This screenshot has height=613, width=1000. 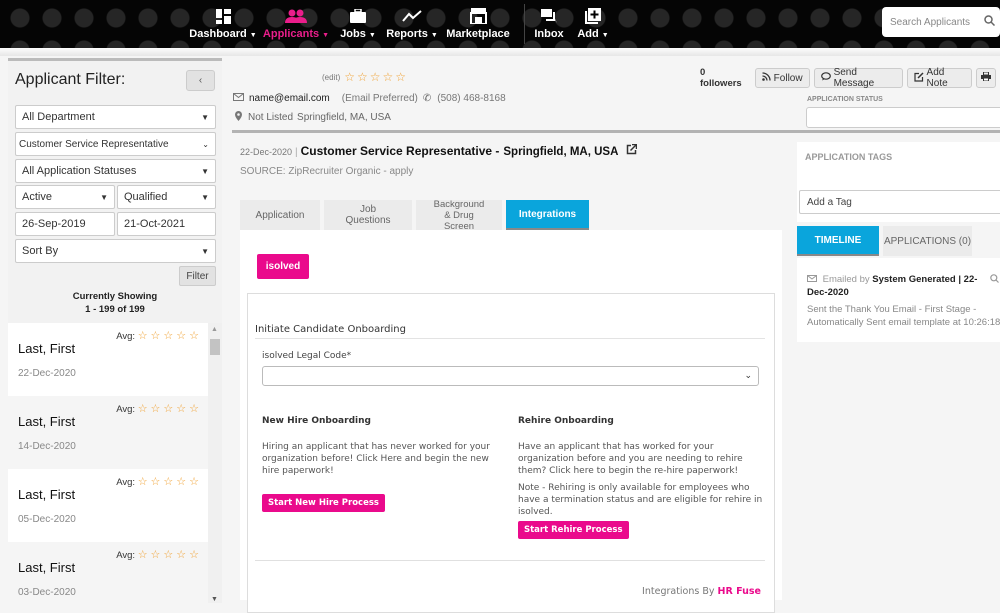 What do you see at coordinates (37, 197) in the screenshot?
I see `active-value: Active` at bounding box center [37, 197].